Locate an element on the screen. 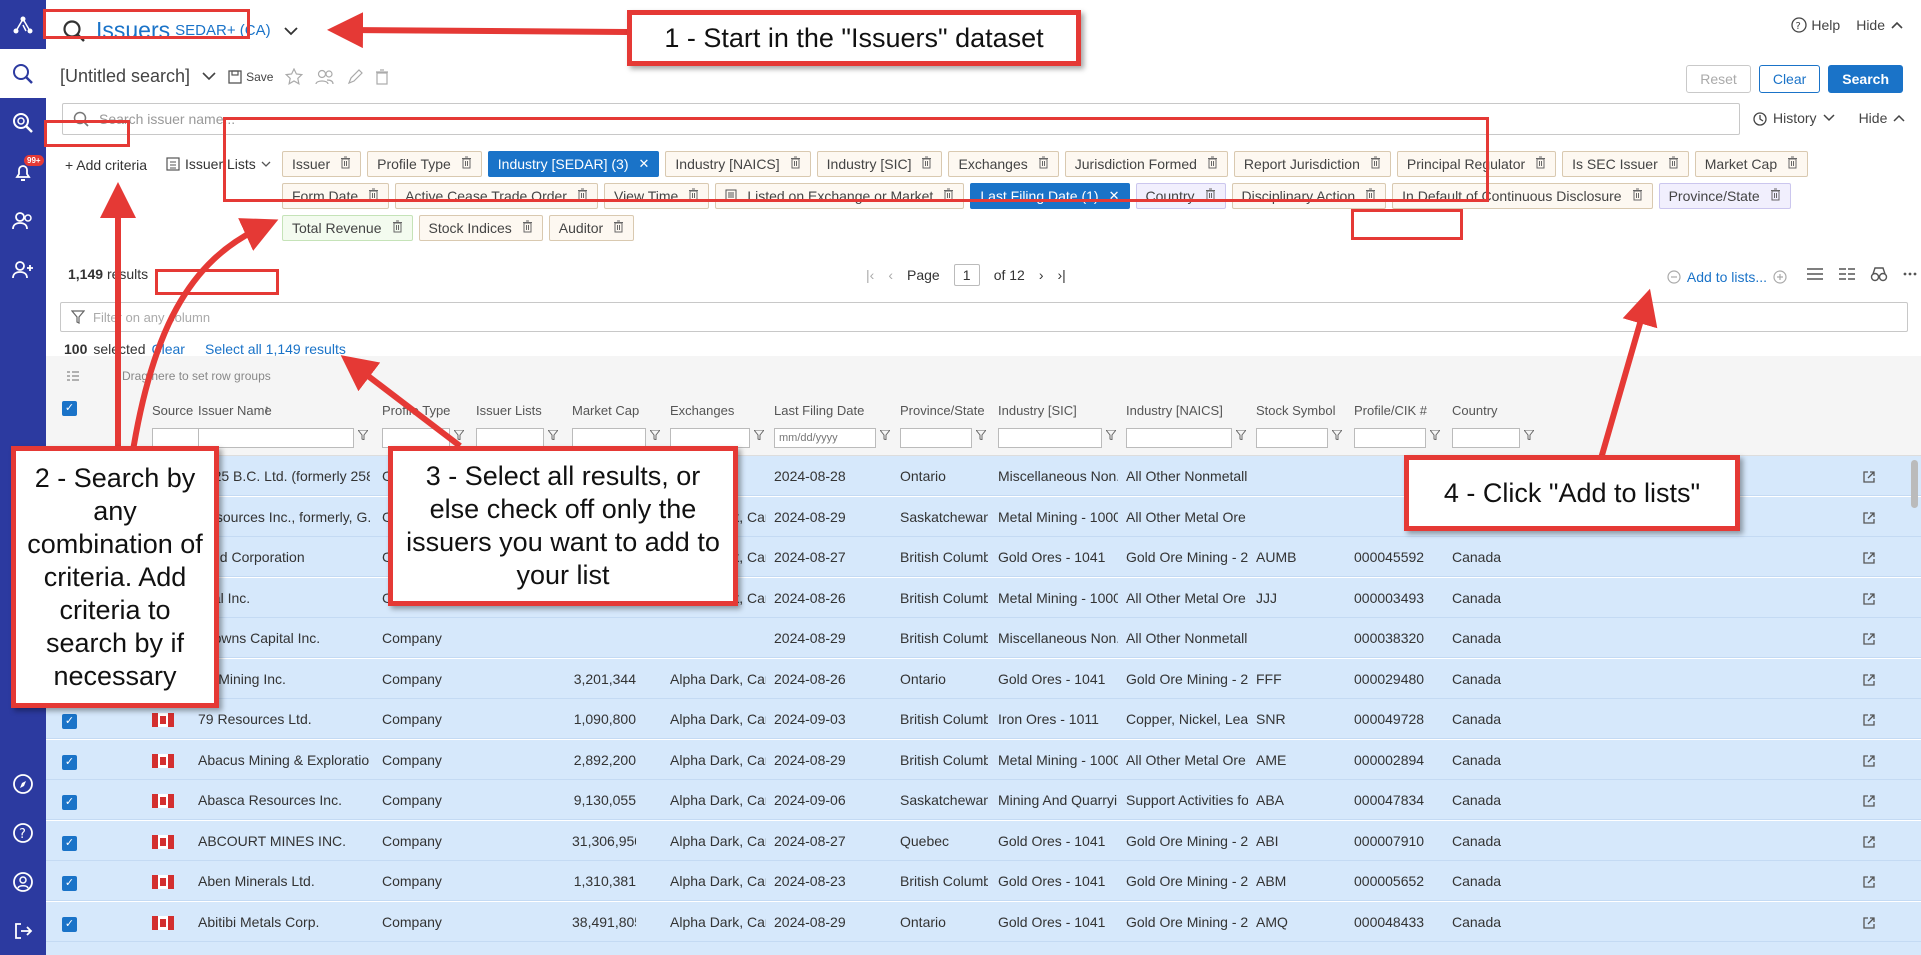 This screenshot has height=955, width=1921. criteria-chip: In Default of Continuous Disclosure is located at coordinates (1522, 196).